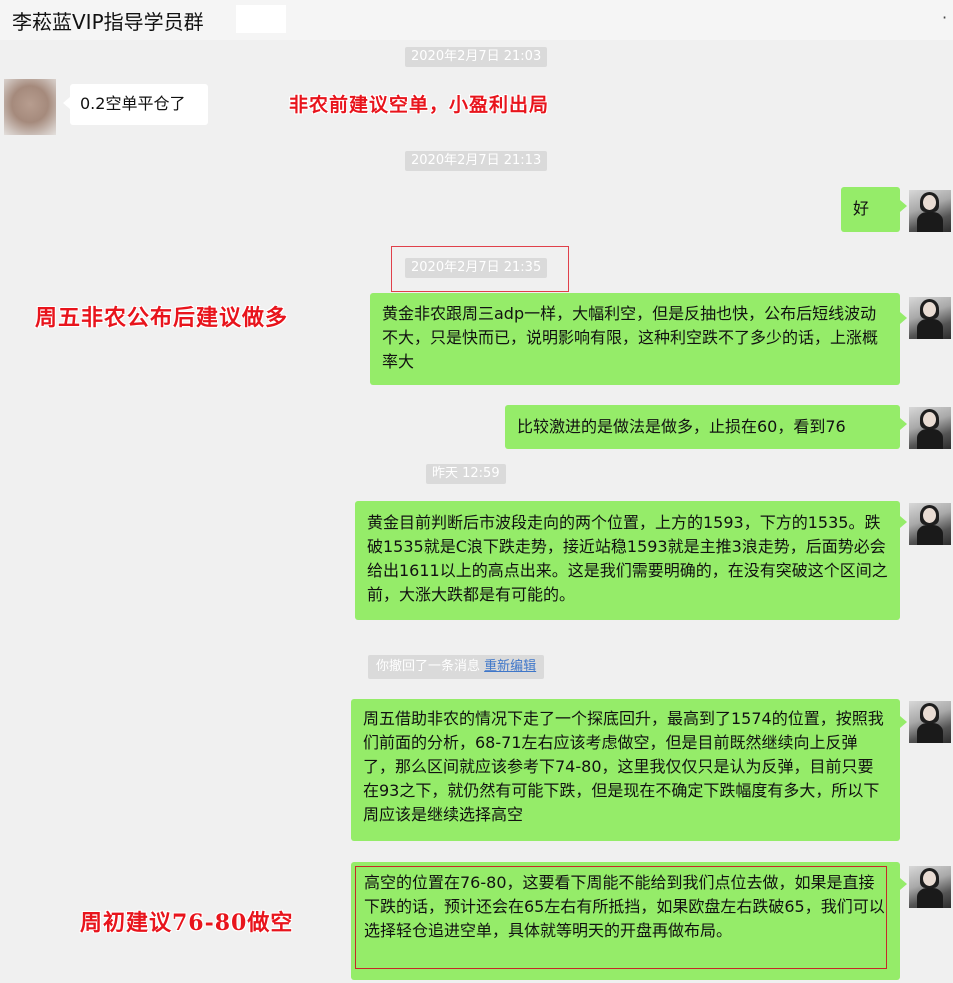 The image size is (953, 983). Describe the element at coordinates (476, 57) in the screenshot. I see `timestamp: 2020年2月7日 21:03` at that location.